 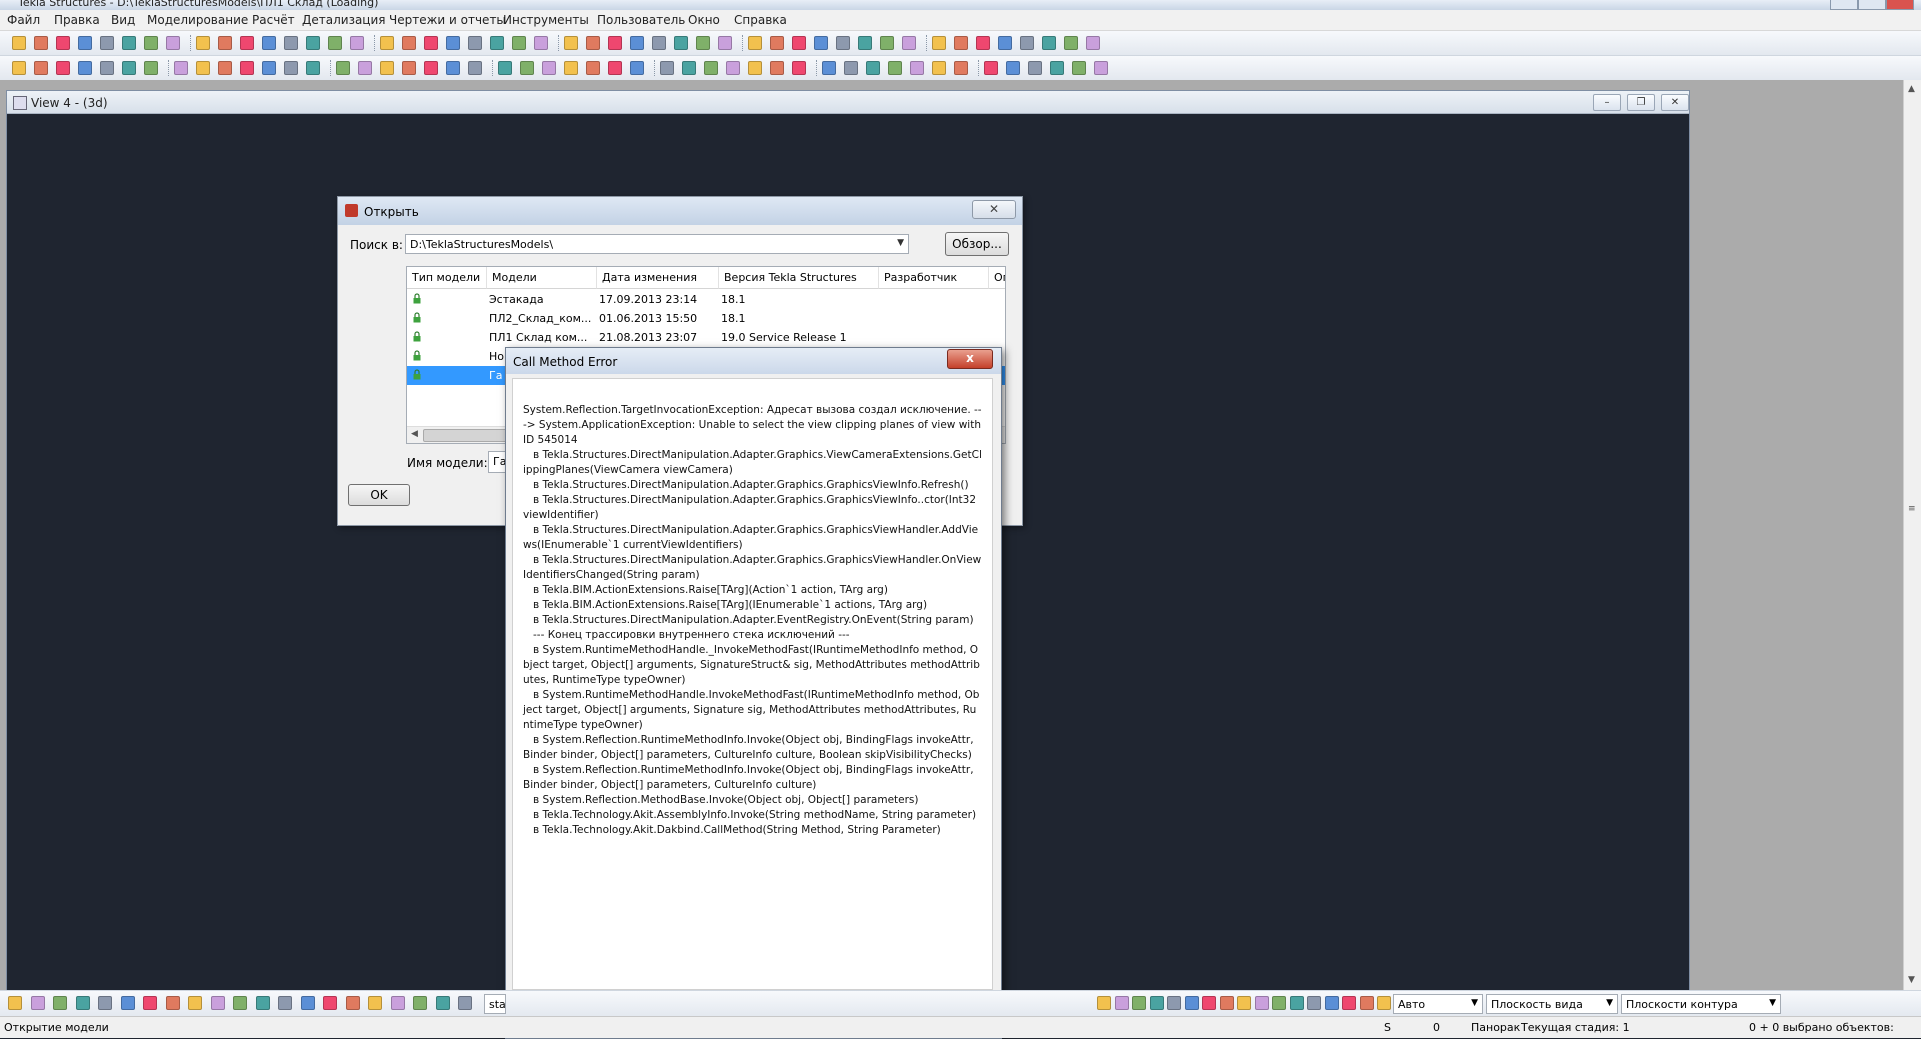 I want to click on close-icon: x, so click(x=970, y=359).